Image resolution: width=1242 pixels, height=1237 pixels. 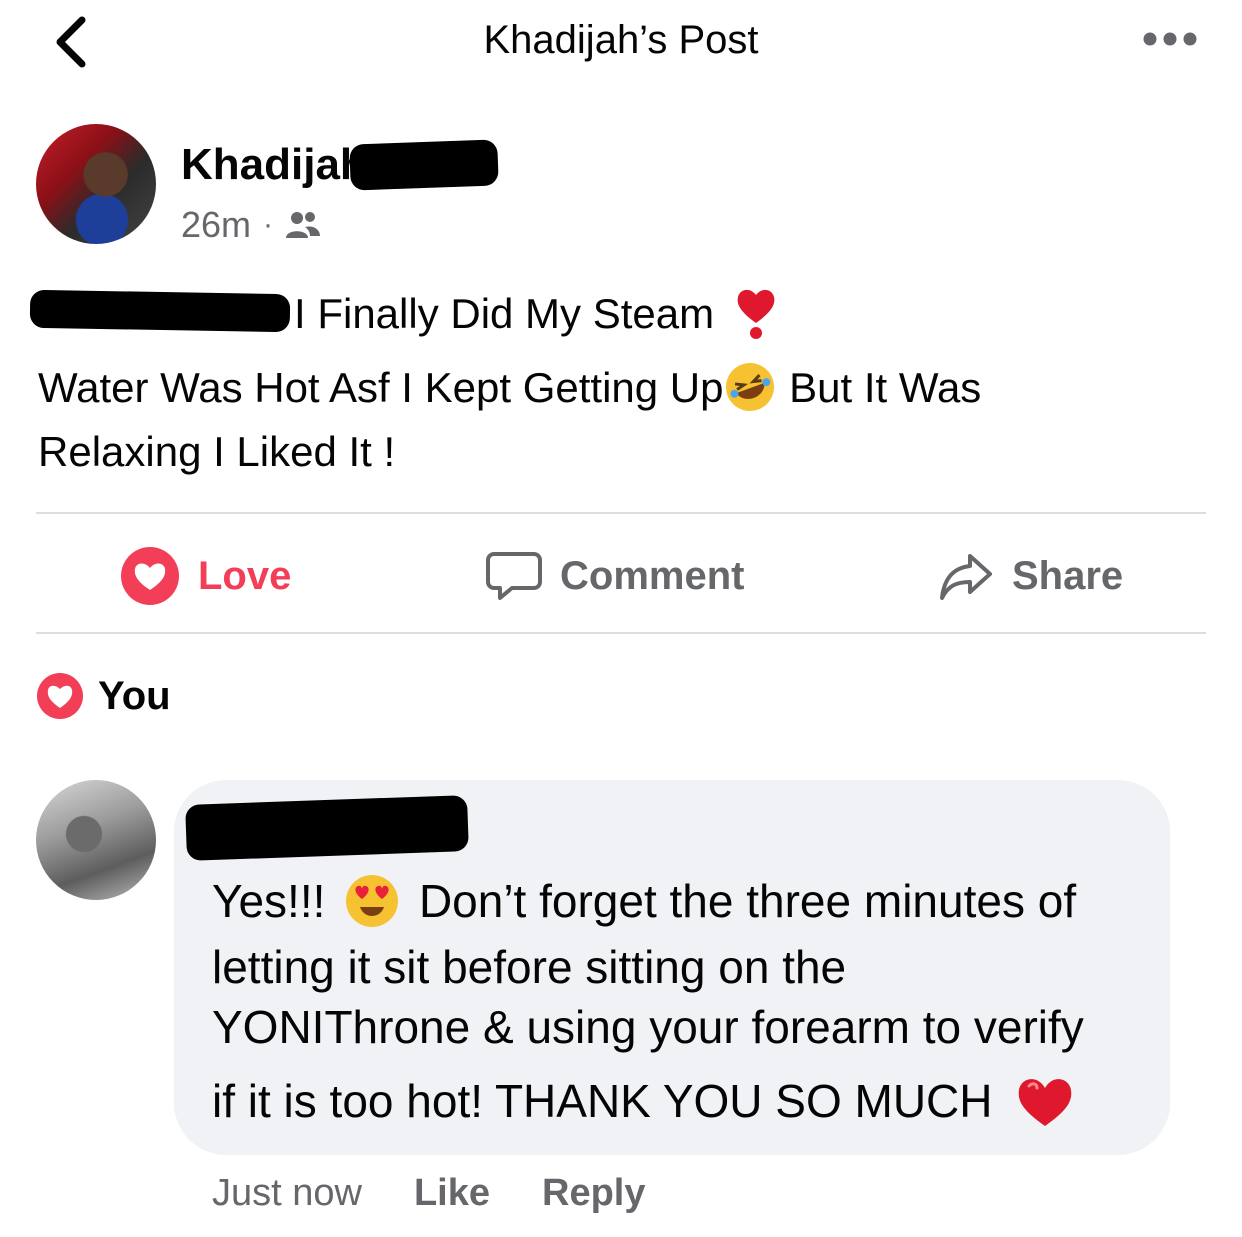 What do you see at coordinates (514, 576) in the screenshot?
I see `comment-icon` at bounding box center [514, 576].